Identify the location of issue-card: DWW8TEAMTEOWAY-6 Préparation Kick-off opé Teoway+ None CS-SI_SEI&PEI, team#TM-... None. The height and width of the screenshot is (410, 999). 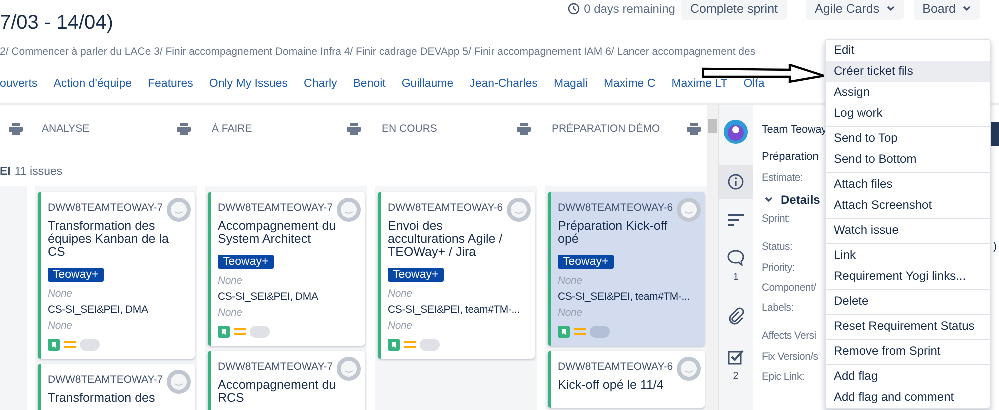
(626, 269).